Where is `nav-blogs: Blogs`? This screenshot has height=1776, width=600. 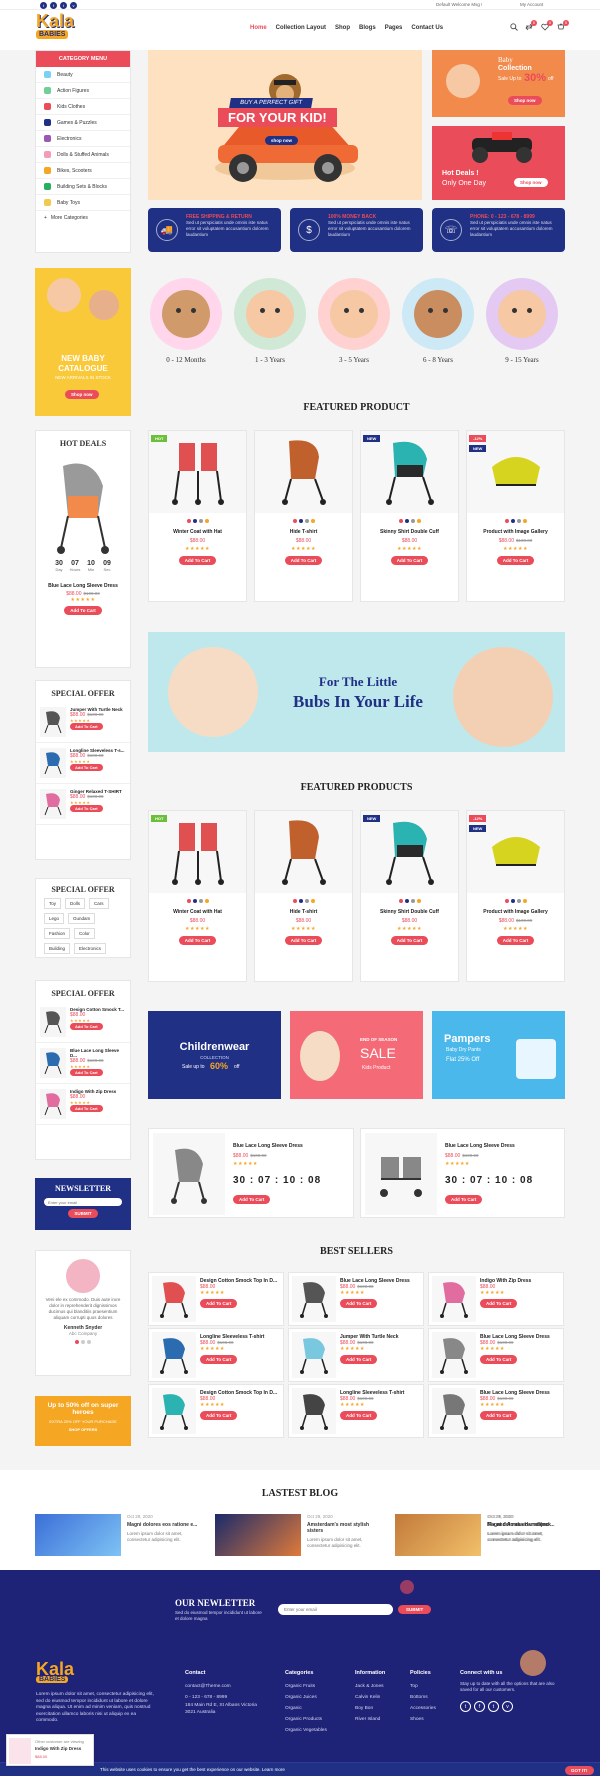
nav-blogs: Blogs is located at coordinates (367, 28).